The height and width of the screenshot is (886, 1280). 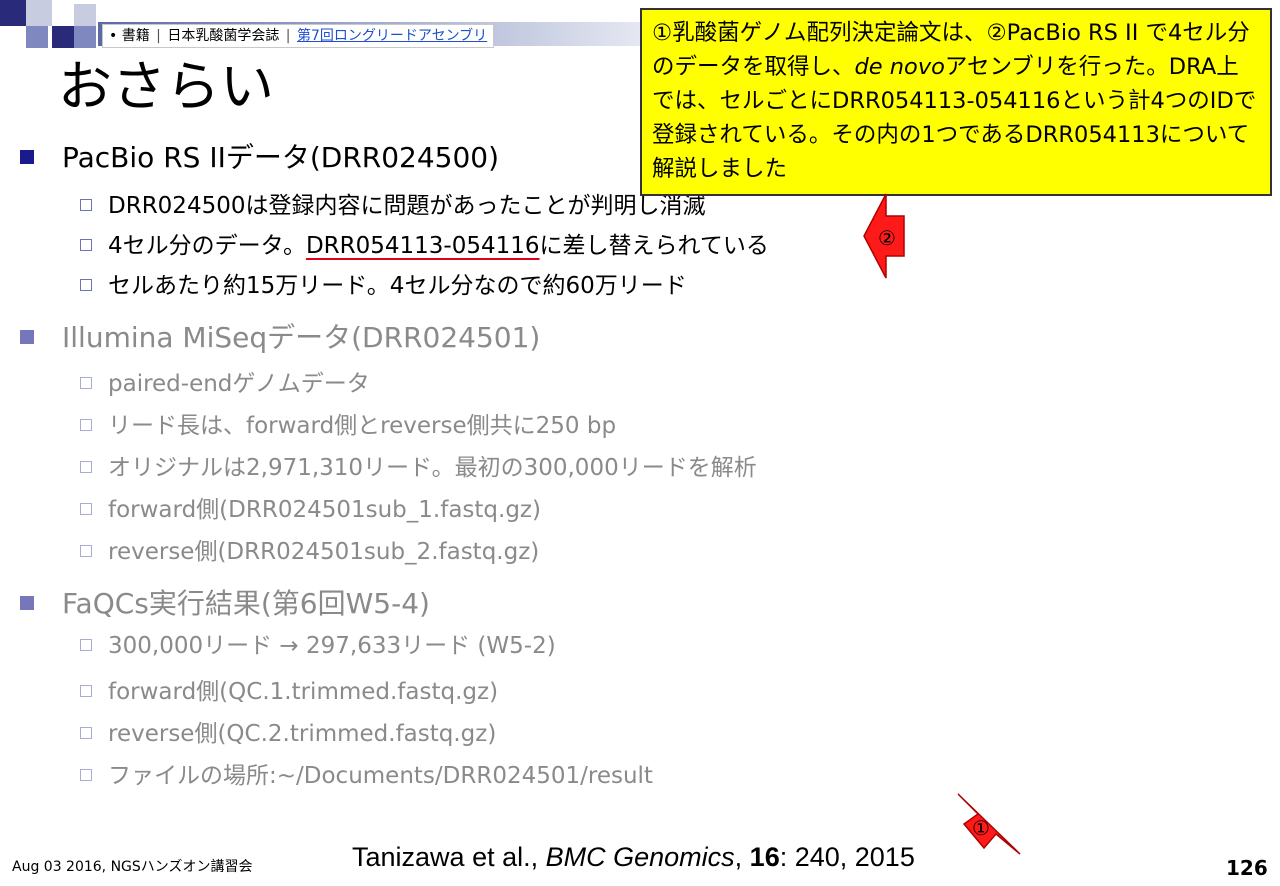 I want to click on list-item-text: リード長は、forward側とreverse側共に250 bp, so click(x=362, y=426).